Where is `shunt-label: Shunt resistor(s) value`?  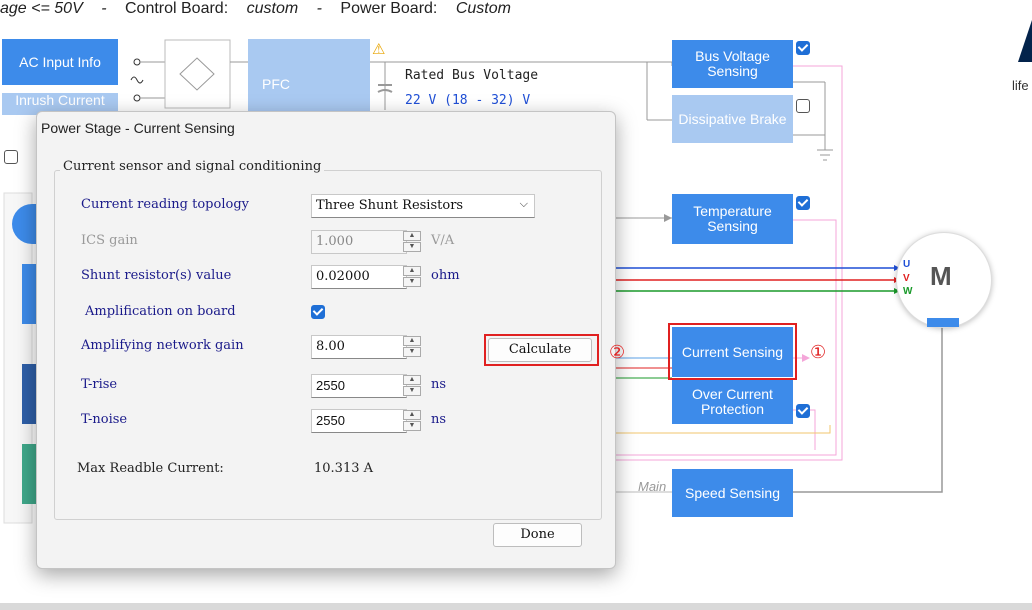 shunt-label: Shunt resistor(s) value is located at coordinates (156, 275).